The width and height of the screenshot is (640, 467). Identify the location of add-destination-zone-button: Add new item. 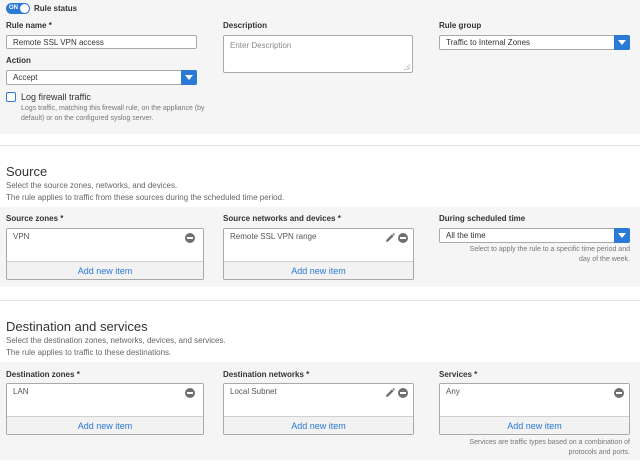
(105, 425).